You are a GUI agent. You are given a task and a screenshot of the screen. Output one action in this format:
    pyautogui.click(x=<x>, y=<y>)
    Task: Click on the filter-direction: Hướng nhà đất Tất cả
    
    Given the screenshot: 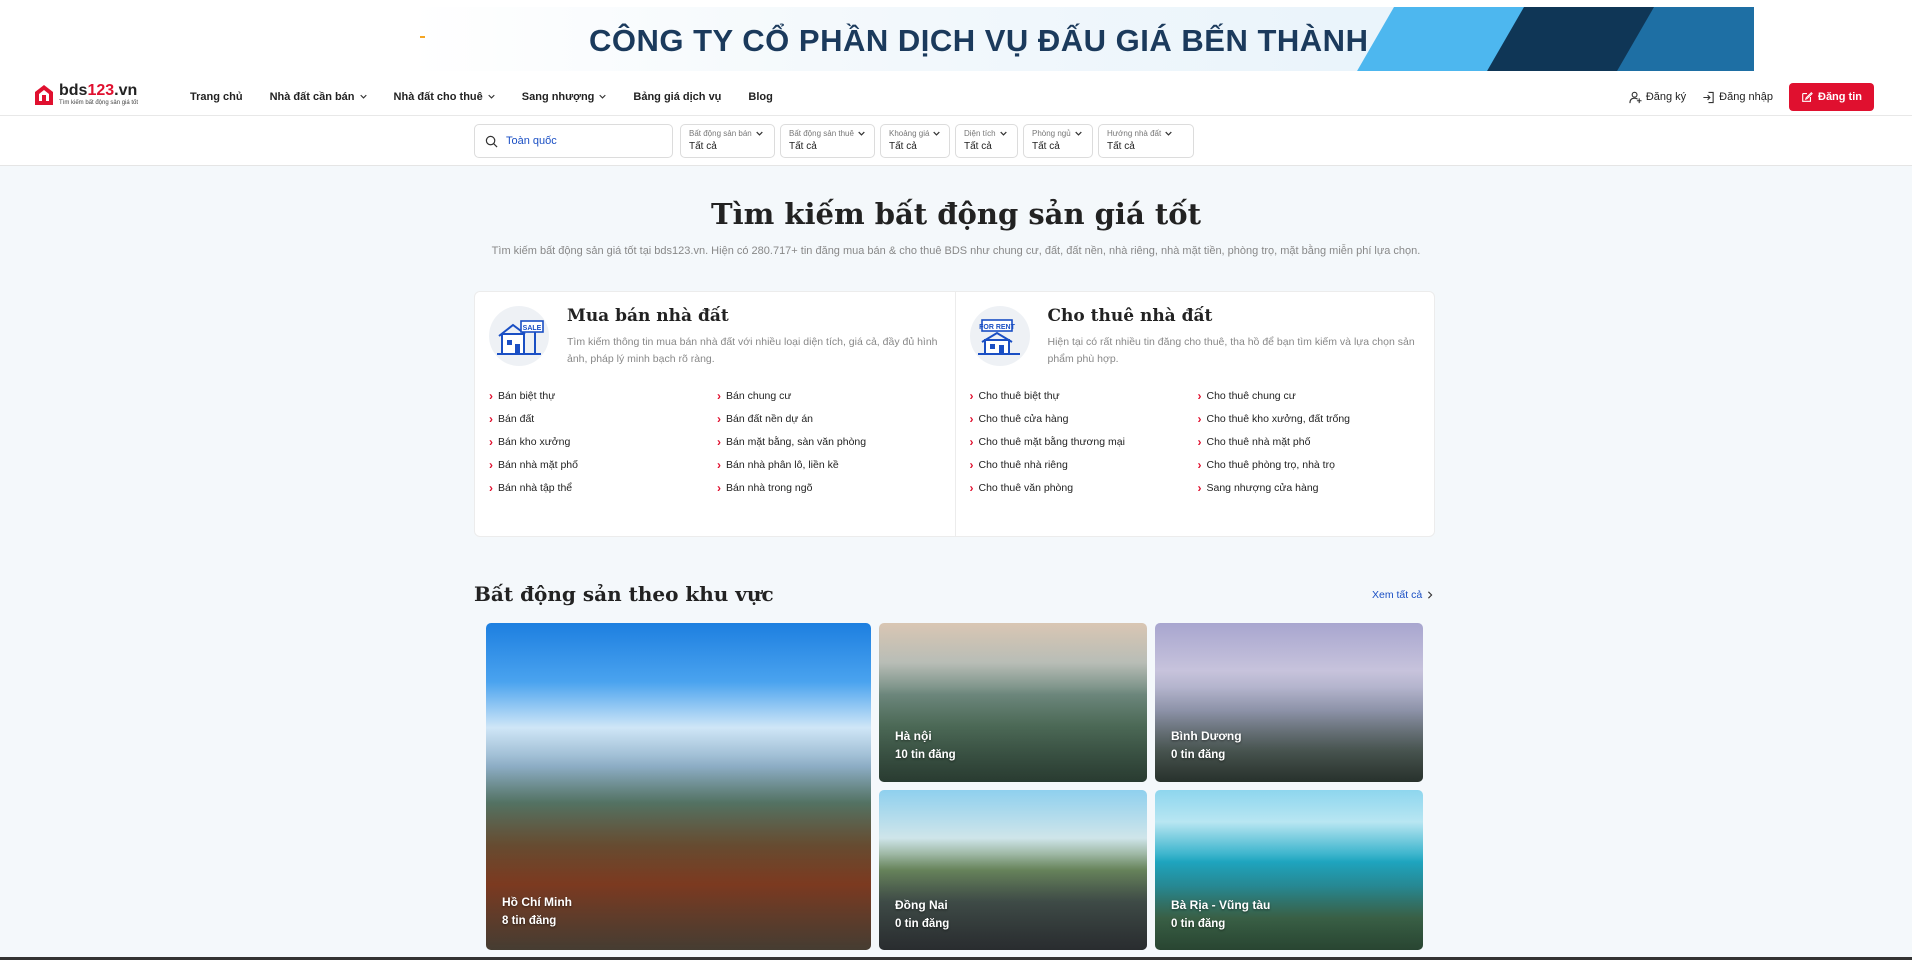 What is the action you would take?
    pyautogui.click(x=1146, y=141)
    